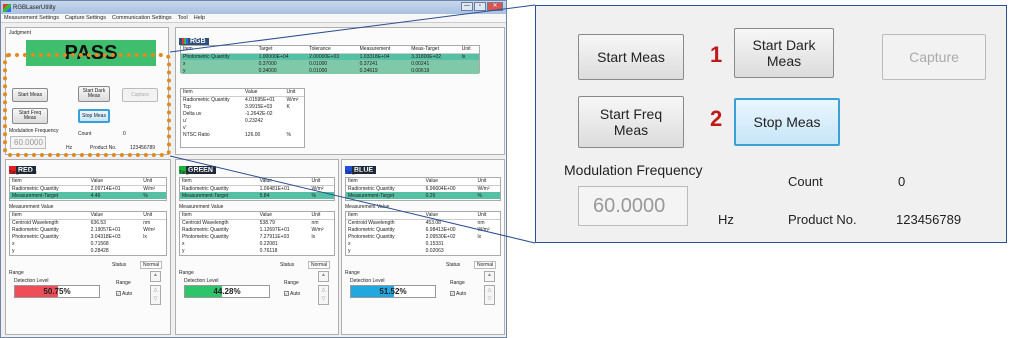 This screenshot has height=338, width=1012. What do you see at coordinates (716, 118) in the screenshot?
I see `callout-2: 2` at bounding box center [716, 118].